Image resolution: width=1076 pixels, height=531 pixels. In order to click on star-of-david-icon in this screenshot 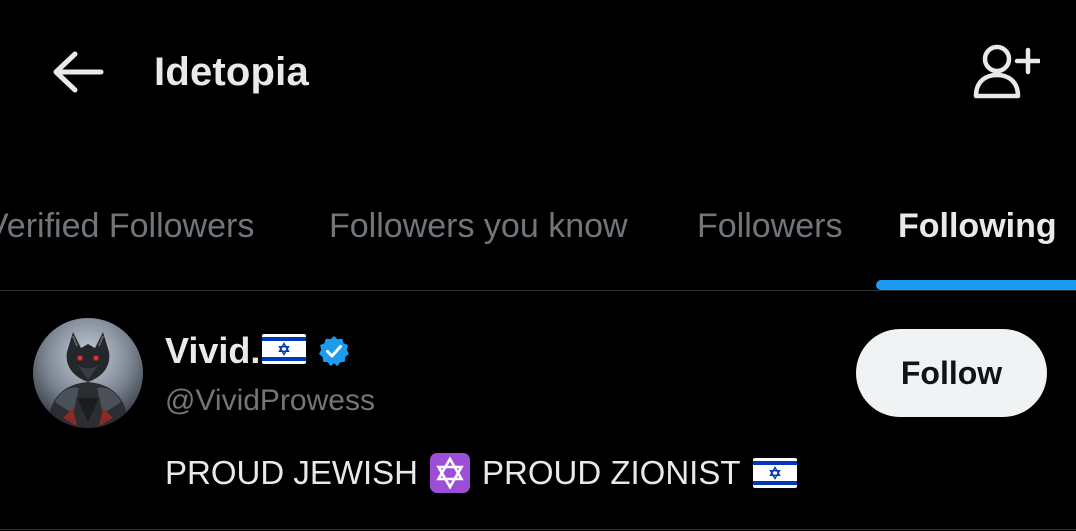, I will do `click(450, 473)`.